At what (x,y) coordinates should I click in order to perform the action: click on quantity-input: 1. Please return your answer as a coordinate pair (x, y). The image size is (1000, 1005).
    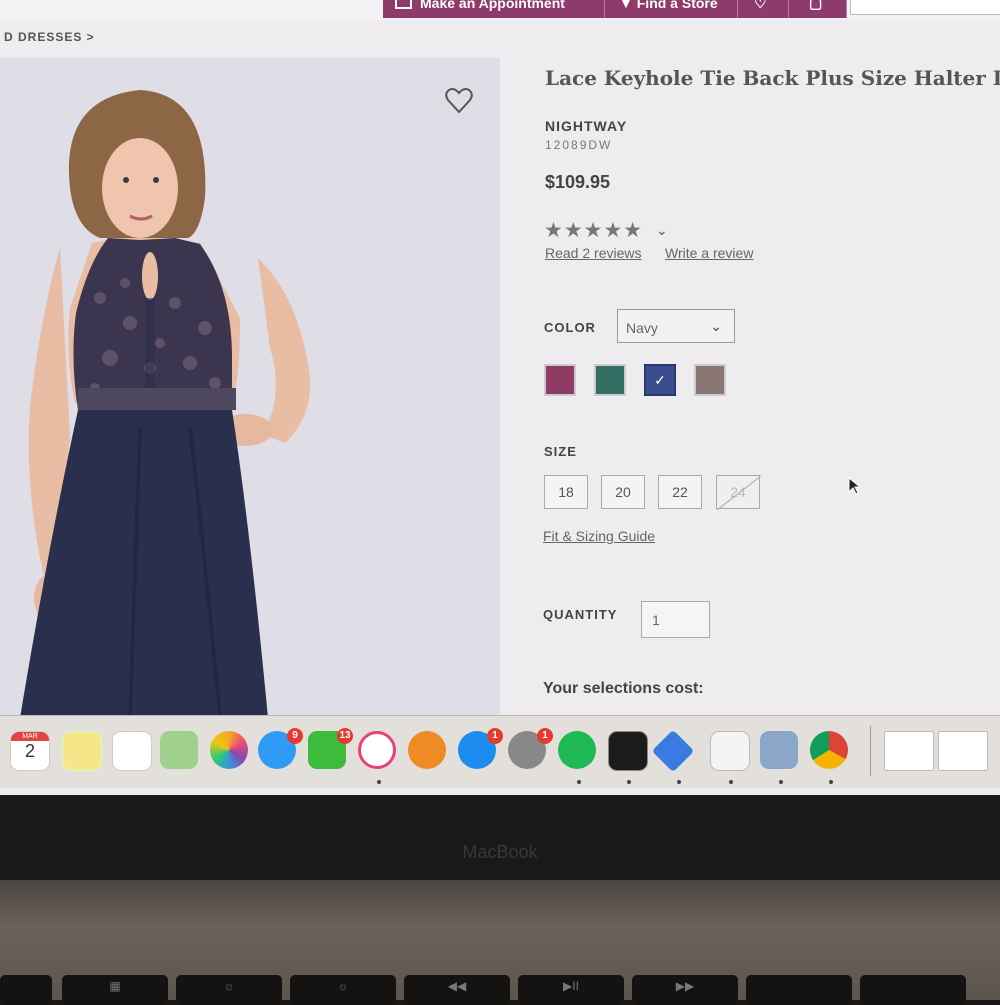
    Looking at the image, I should click on (675, 619).